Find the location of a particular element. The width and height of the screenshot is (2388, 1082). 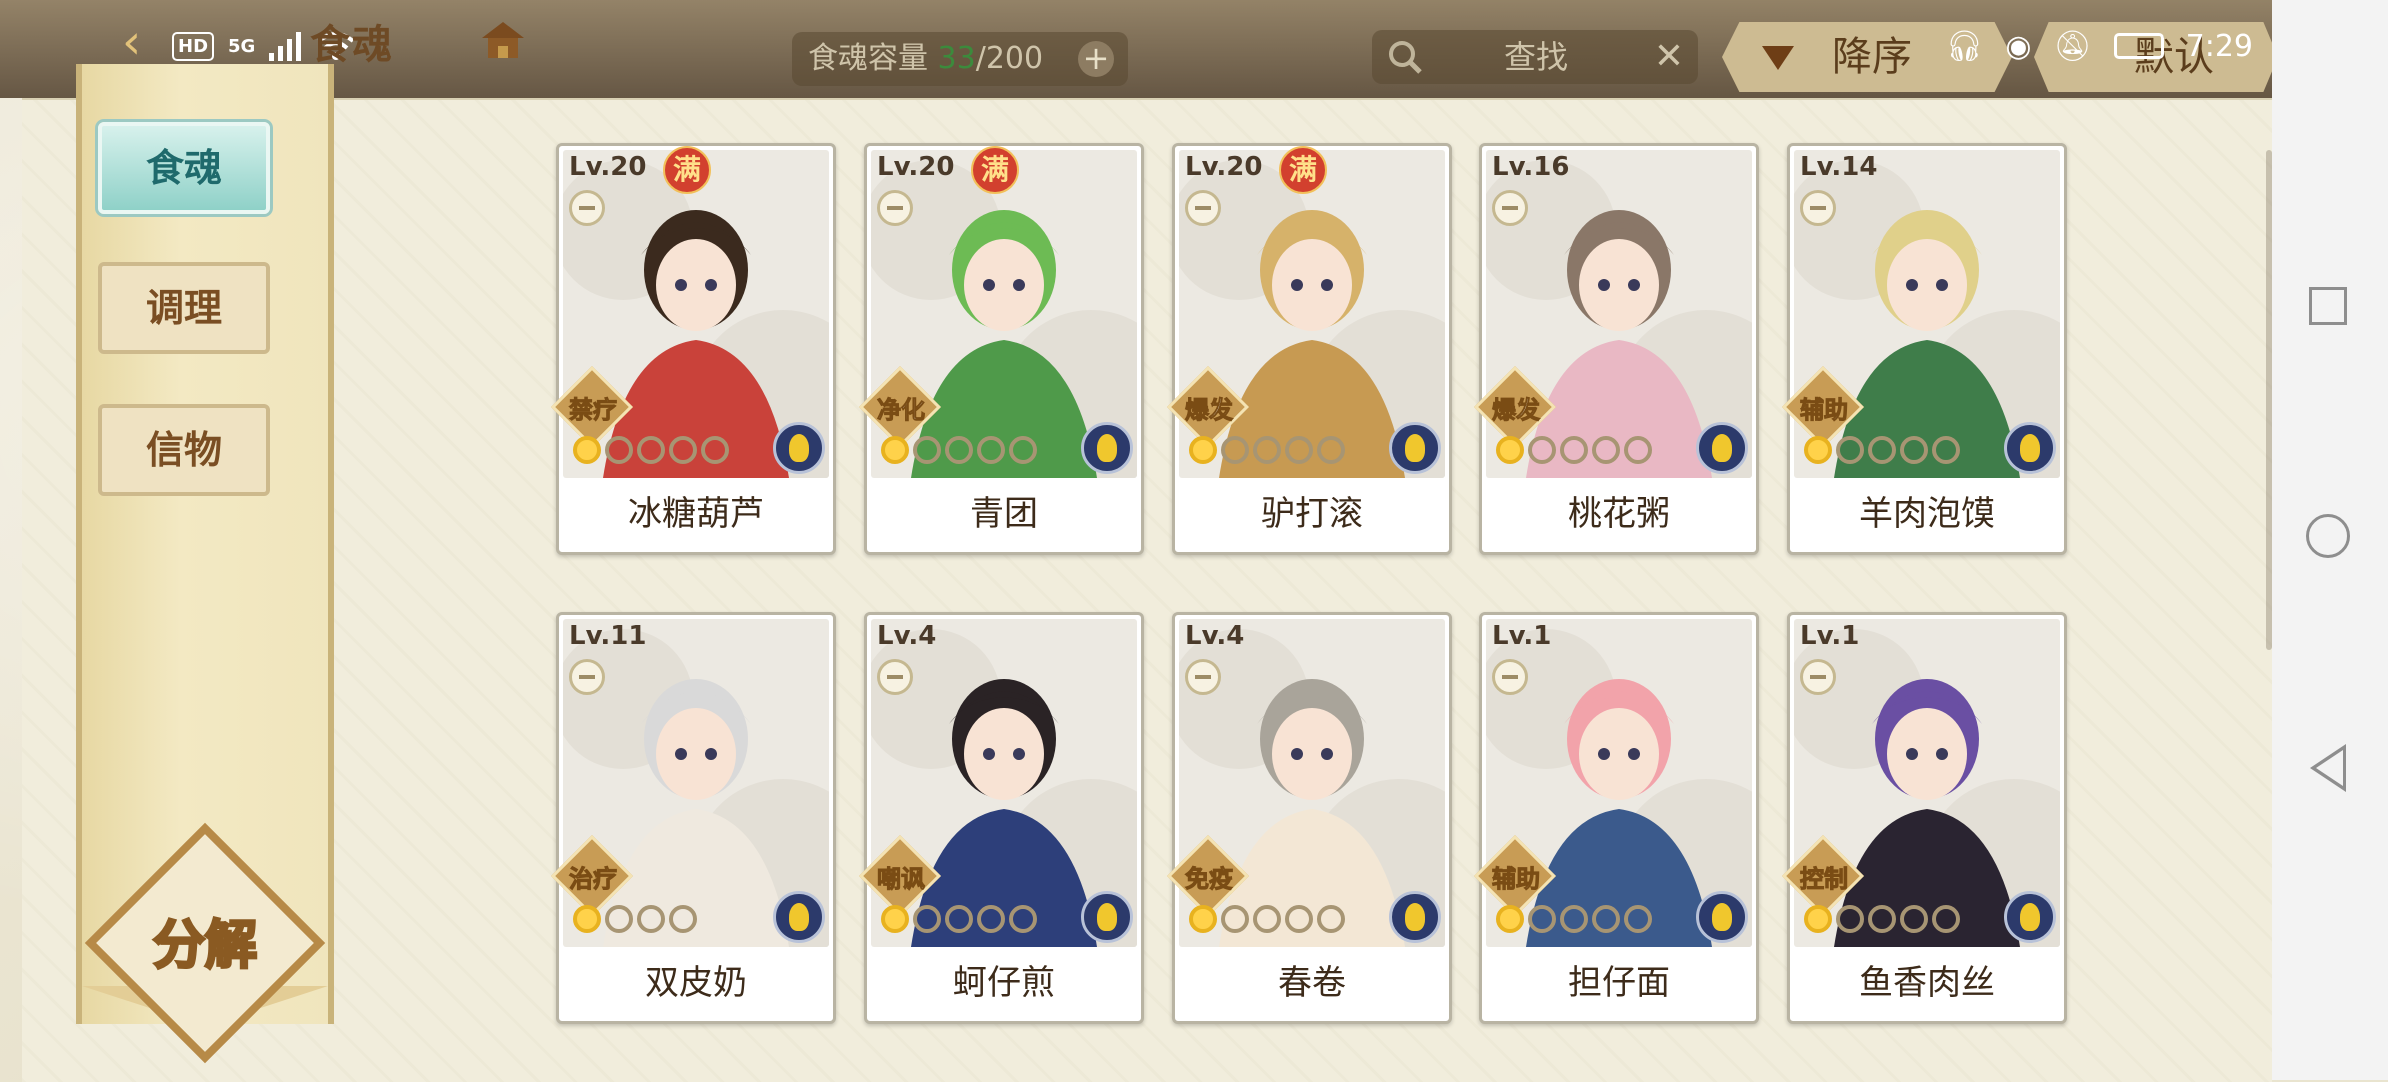

search-placeholder: 查找 is located at coordinates (1536, 57).